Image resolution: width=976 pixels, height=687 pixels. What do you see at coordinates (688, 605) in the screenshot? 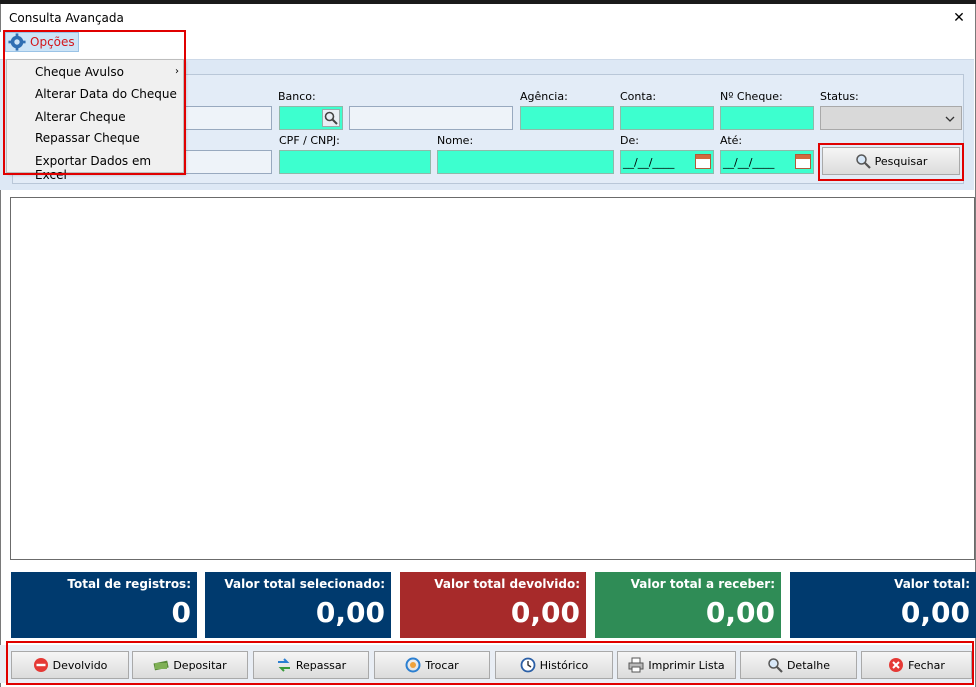
I see `summary-valor-receber: Valor total a receber: 0,00` at bounding box center [688, 605].